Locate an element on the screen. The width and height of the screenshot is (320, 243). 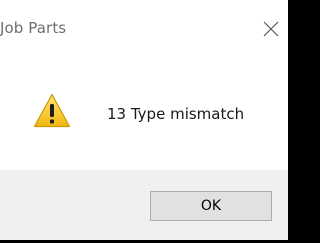
close-button is located at coordinates (271, 29).